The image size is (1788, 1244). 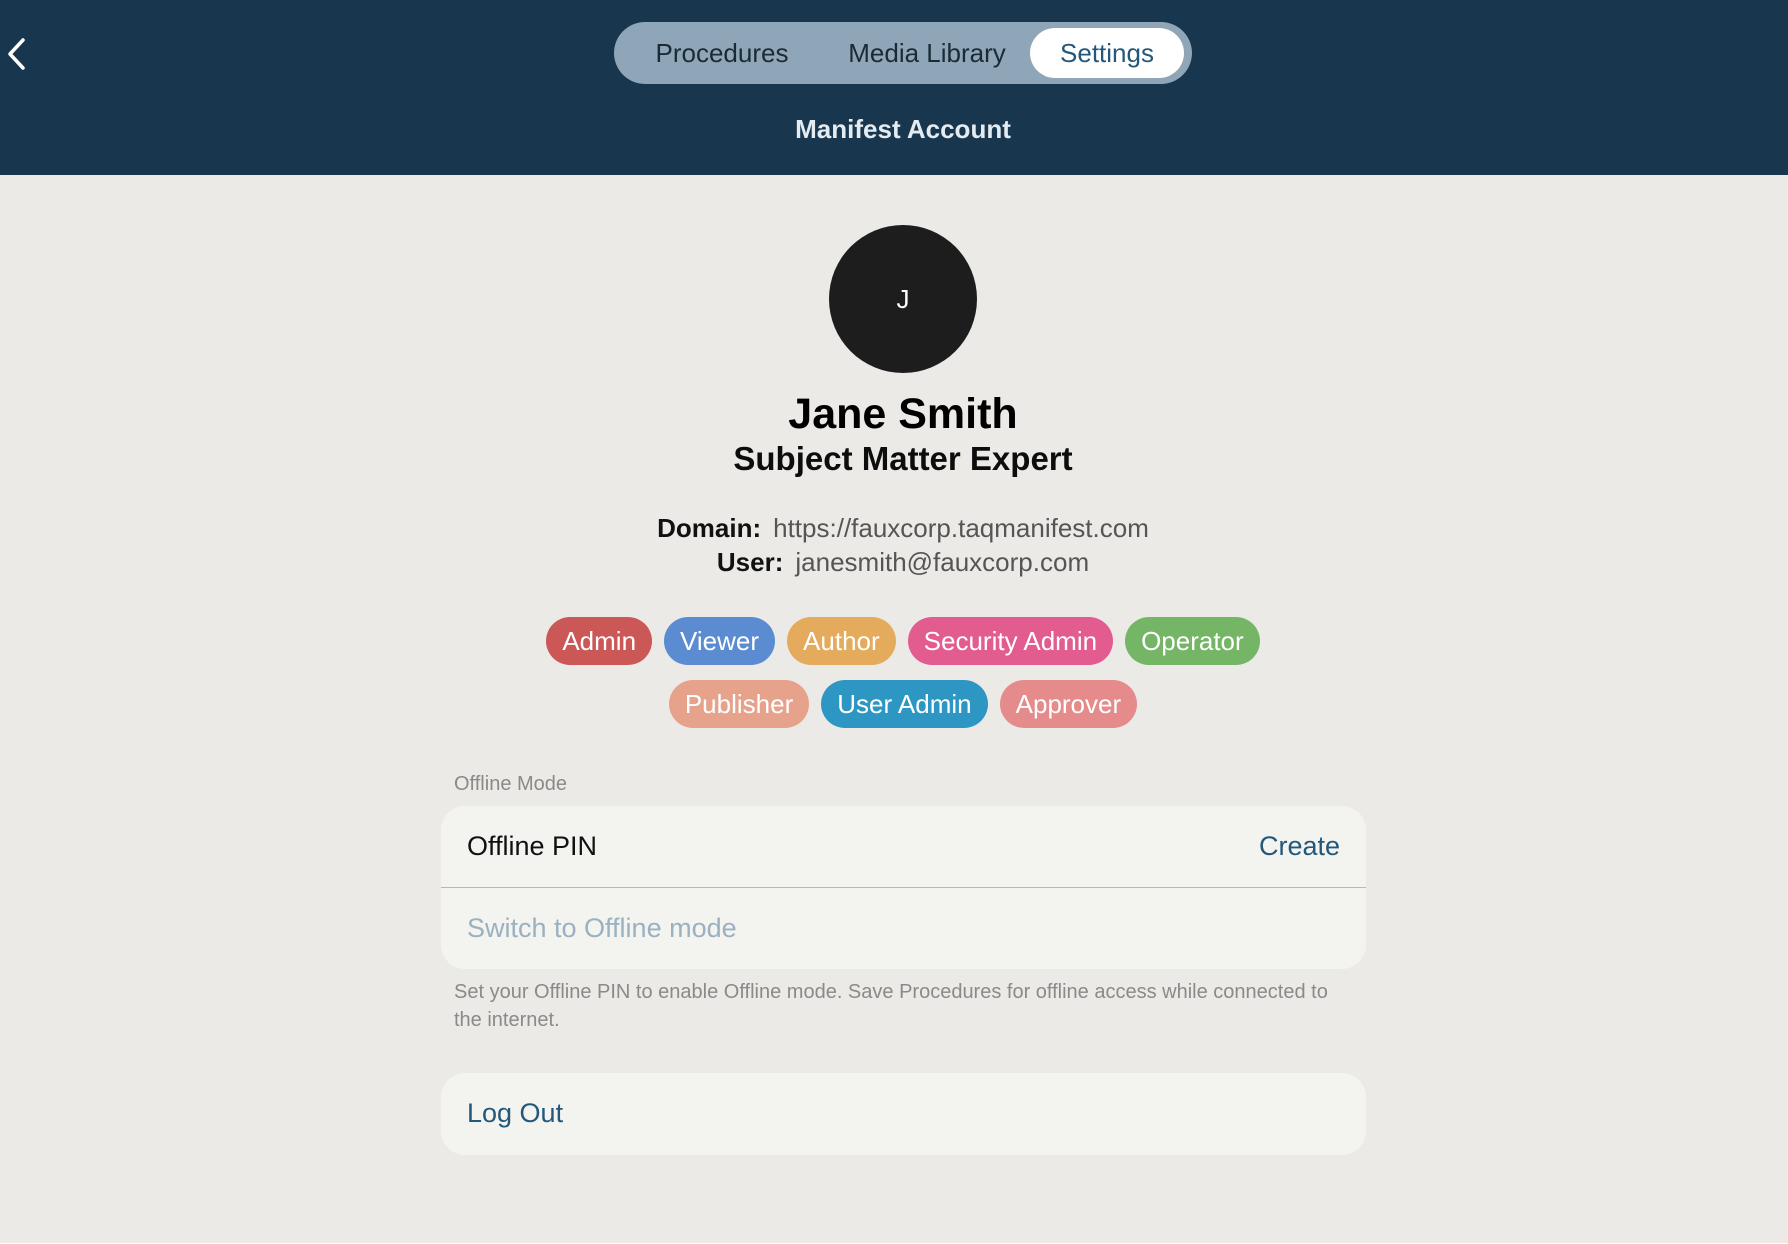 What do you see at coordinates (750, 562) in the screenshot?
I see `user-label: User:` at bounding box center [750, 562].